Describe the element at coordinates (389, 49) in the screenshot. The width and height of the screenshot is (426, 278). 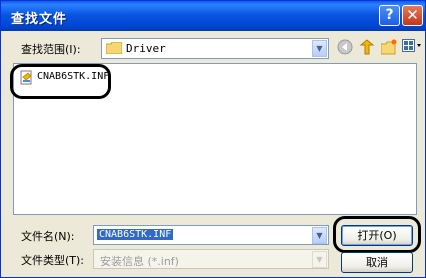
I see `new-folder-icon` at that location.